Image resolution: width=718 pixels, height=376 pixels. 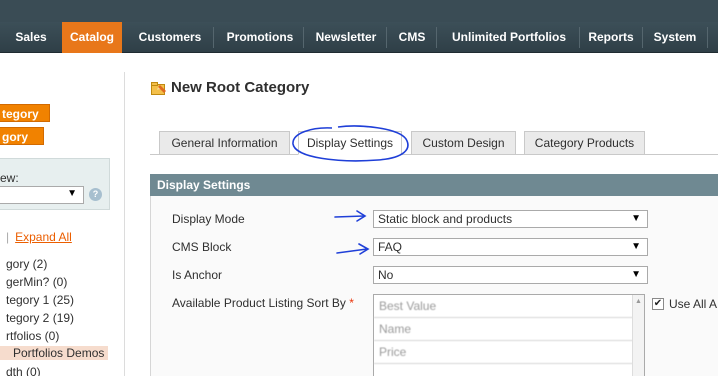 What do you see at coordinates (92, 37) in the screenshot?
I see `nav-catalog: Catalog` at bounding box center [92, 37].